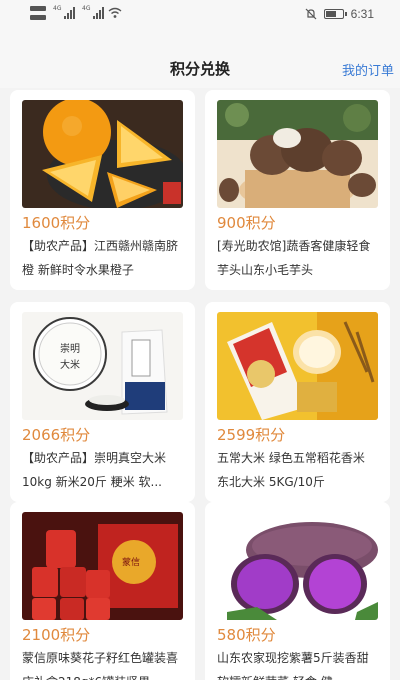 The width and height of the screenshot is (400, 680). I want to click on svg-text: 蒙信, so click(131, 562).